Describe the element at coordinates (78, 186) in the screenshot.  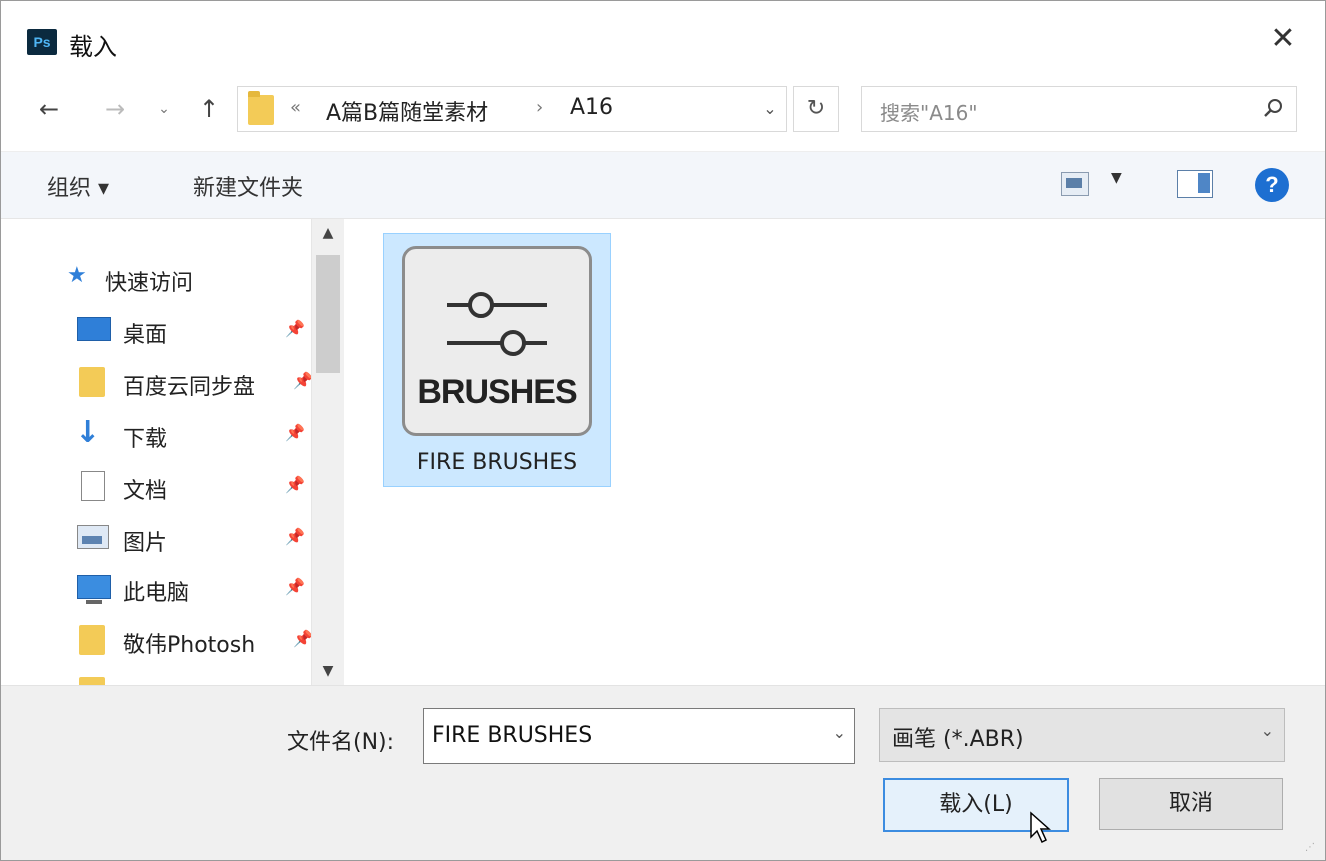
I see `organize-menu-button: 组织 ▾` at that location.